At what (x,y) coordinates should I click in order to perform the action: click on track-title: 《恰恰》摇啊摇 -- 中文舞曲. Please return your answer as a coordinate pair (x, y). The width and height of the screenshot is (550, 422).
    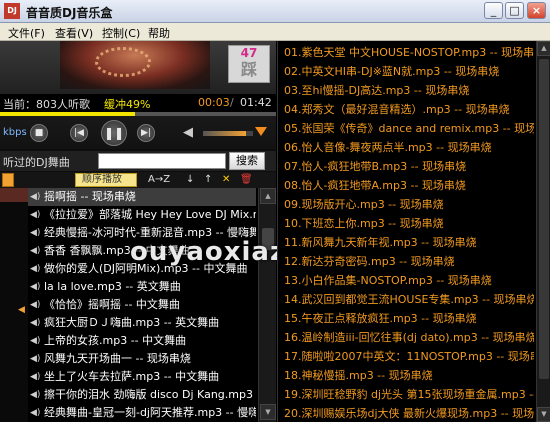
    Looking at the image, I should click on (112, 304).